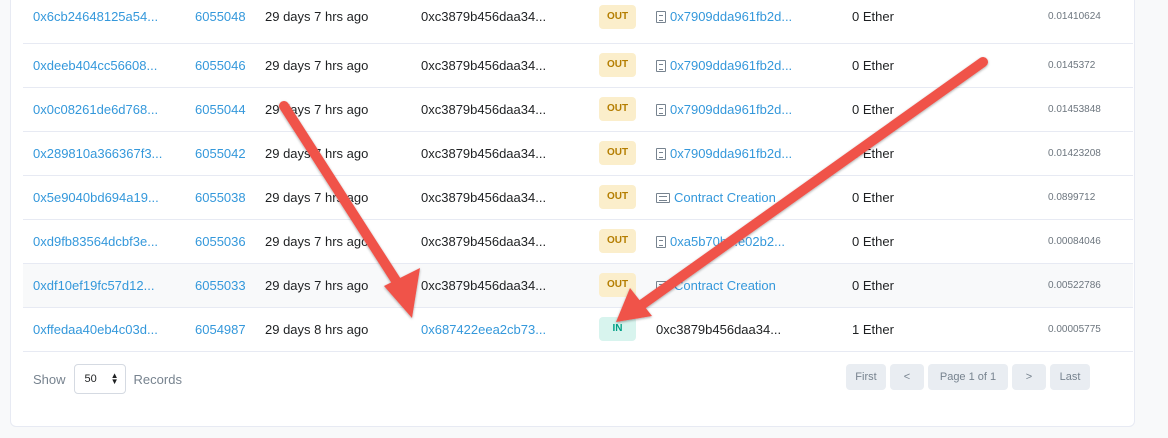 This screenshot has height=438, width=1168. I want to click on txn-fee-cell: 0.01410624, so click(1085, 22).